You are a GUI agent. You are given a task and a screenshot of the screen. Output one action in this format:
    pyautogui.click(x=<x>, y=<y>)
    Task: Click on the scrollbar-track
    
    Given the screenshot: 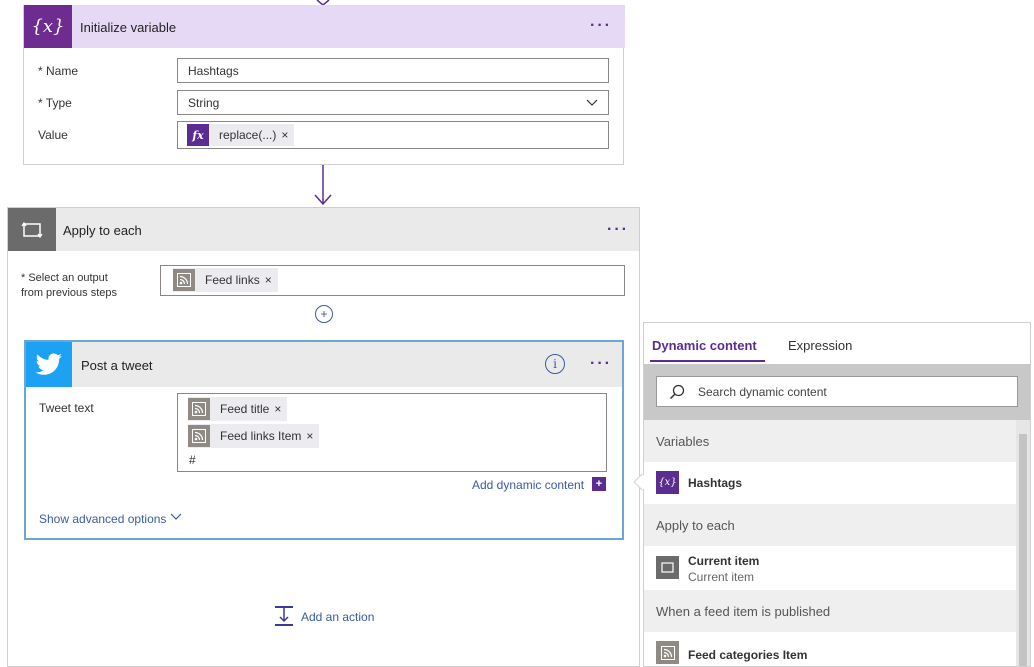 What is the action you would take?
    pyautogui.click(x=1023, y=543)
    